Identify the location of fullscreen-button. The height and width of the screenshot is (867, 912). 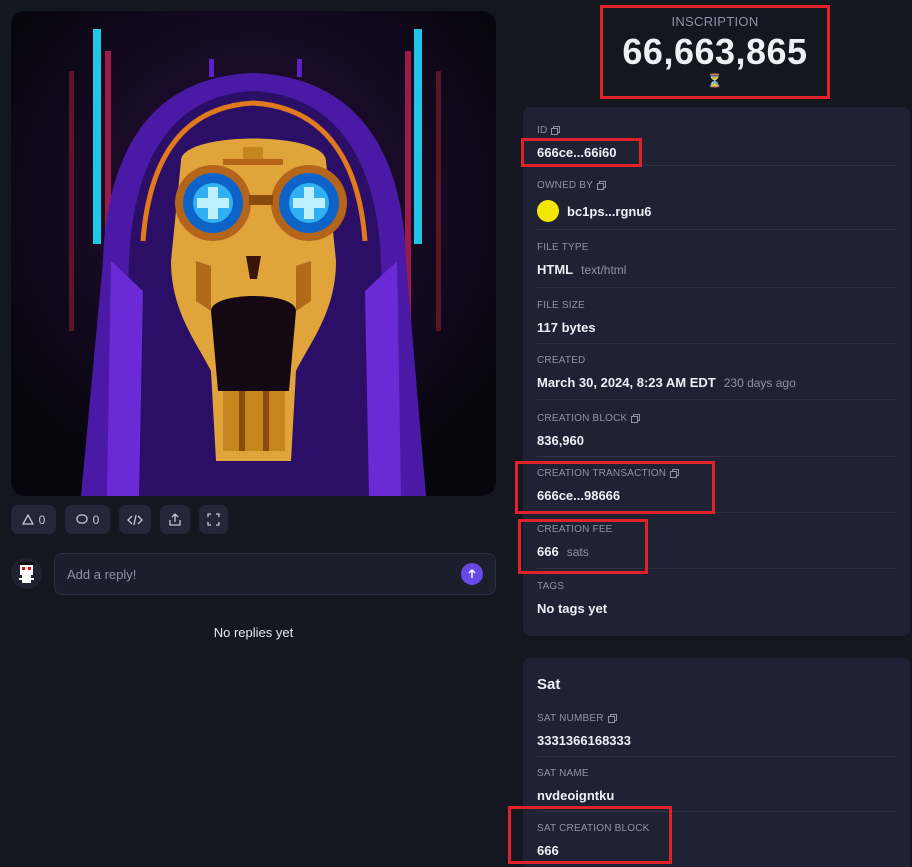
(213, 519).